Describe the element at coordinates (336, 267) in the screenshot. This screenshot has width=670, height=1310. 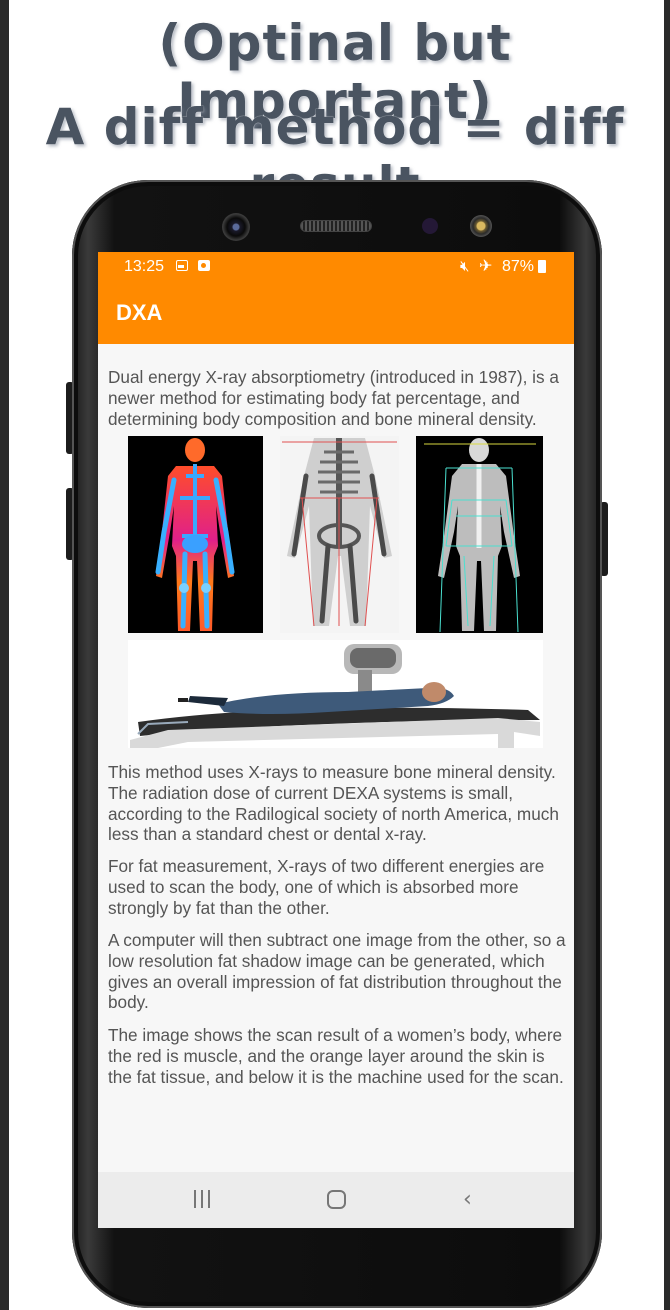
I see `status-bar: 13:25 🔇︎ ✈︎ 87%` at that location.